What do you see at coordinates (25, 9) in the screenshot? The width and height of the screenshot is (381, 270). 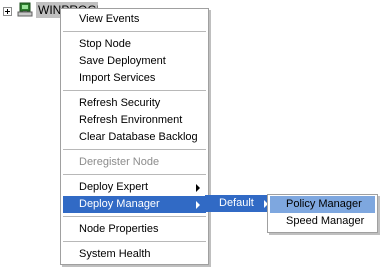 I see `server-node-icon` at bounding box center [25, 9].